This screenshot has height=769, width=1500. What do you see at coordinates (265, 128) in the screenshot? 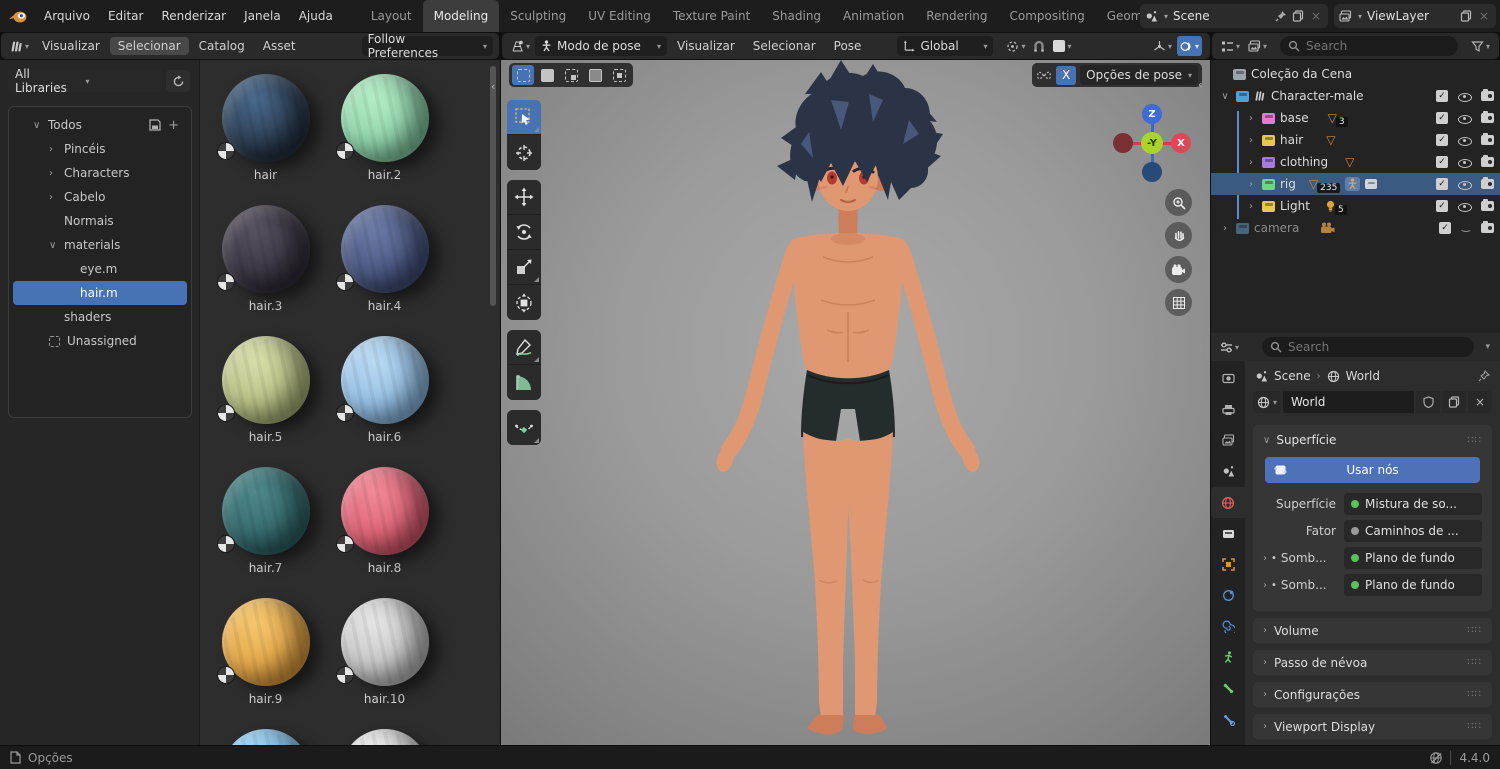
I see `asset-item: hair` at bounding box center [265, 128].